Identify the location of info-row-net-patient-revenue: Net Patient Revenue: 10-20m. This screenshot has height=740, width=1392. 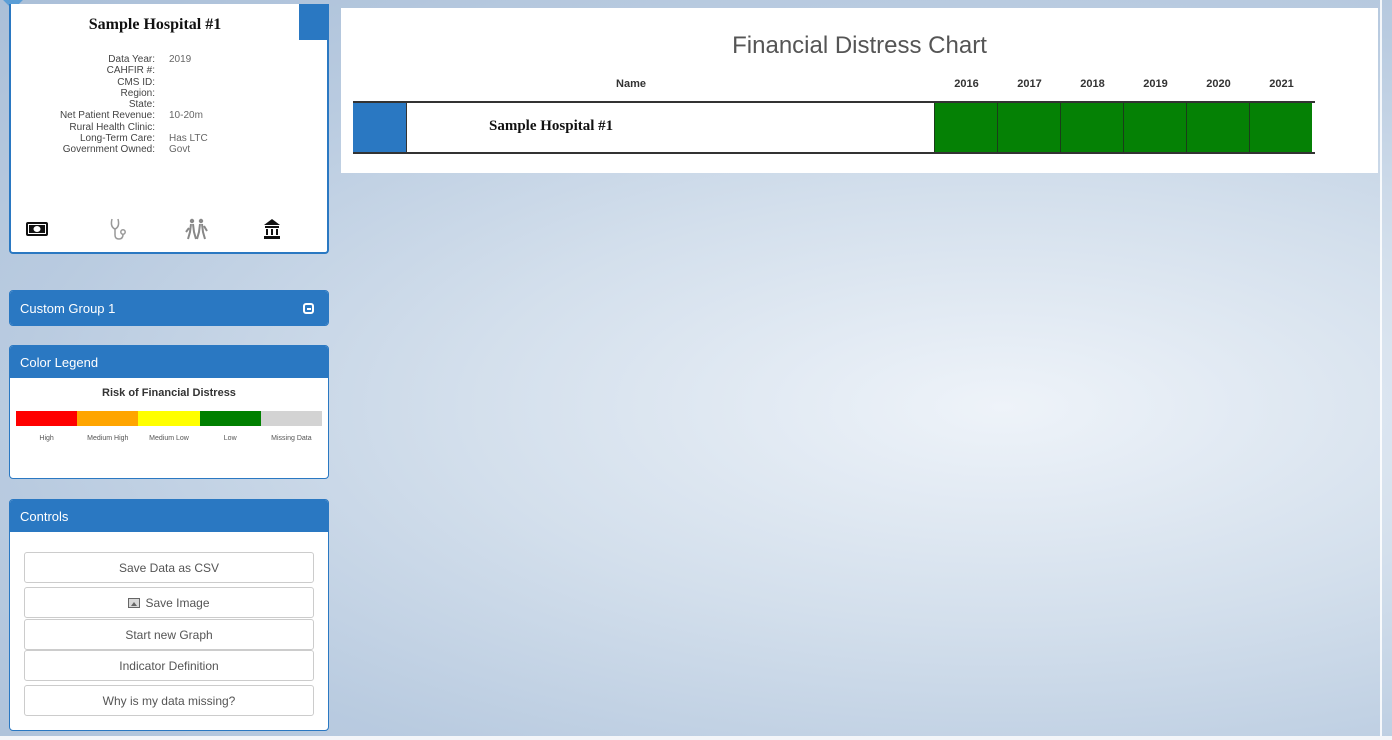
(161, 115).